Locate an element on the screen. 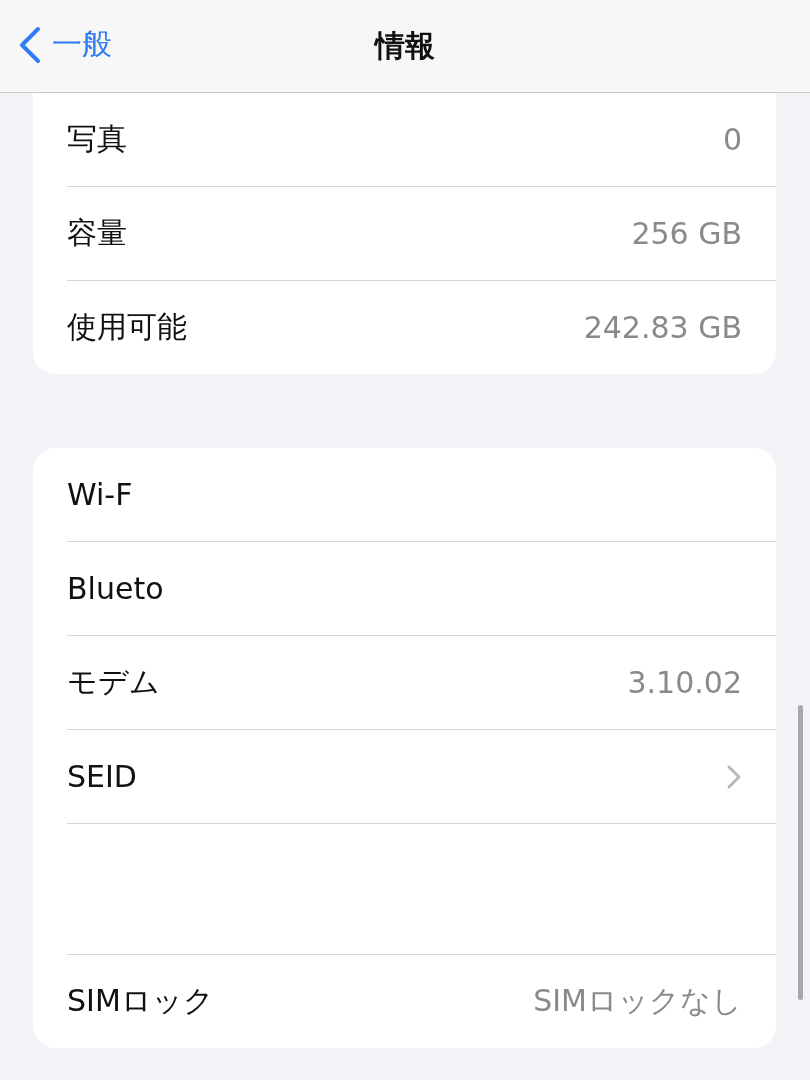 This screenshot has height=1080, width=810. chevron-right-icon is located at coordinates (734, 776).